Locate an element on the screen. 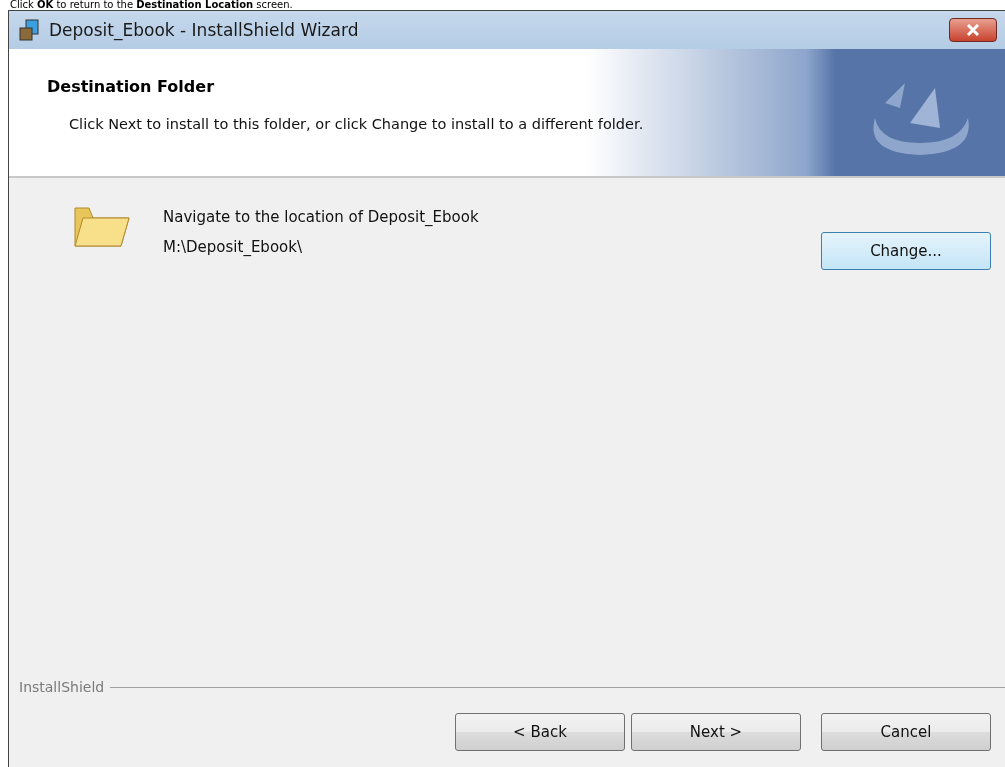 The height and width of the screenshot is (767, 1005). location-prompt: Navigate to the location of Deposit_Ebook is located at coordinates (321, 217).